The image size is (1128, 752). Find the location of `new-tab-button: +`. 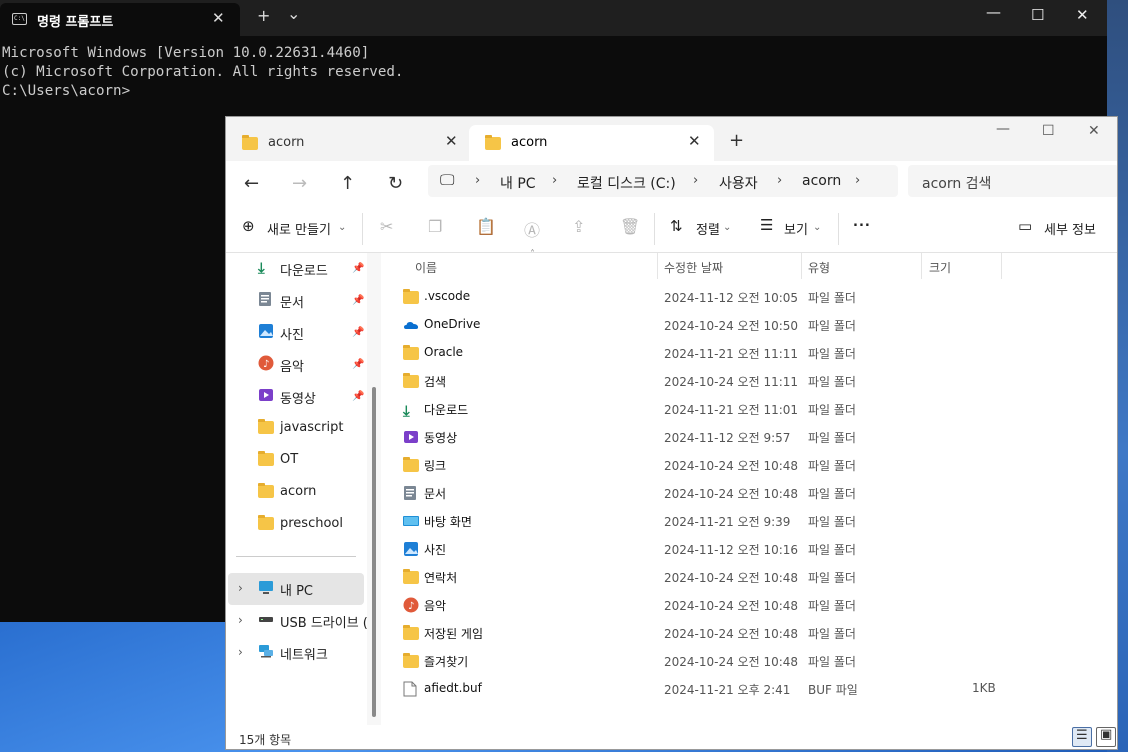

new-tab-button: + is located at coordinates (736, 140).